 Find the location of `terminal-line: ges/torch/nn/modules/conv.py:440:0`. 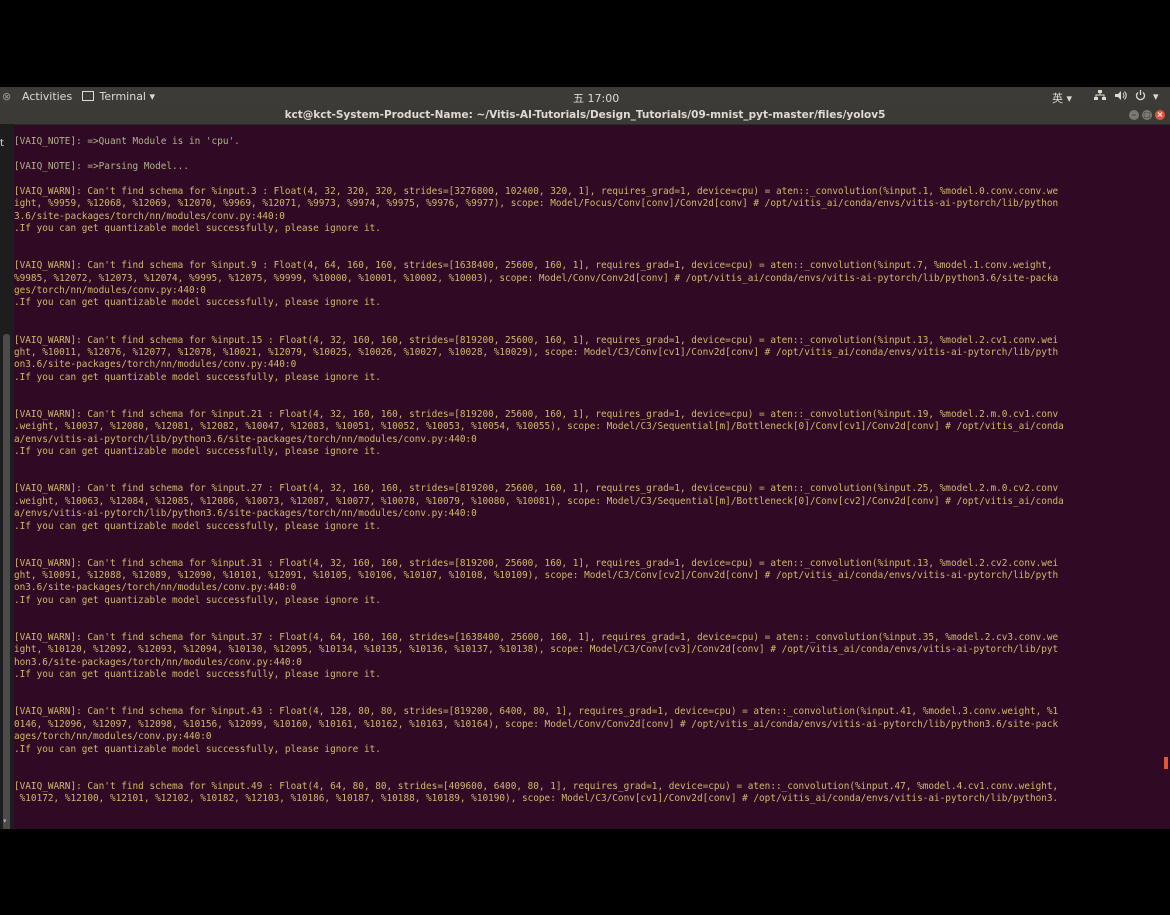

terminal-line: ges/torch/nn/modules/conv.py:440:0 is located at coordinates (110, 291).